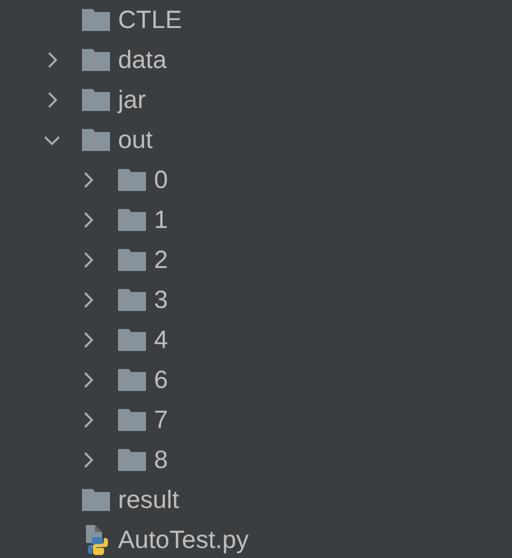 This screenshot has height=558, width=512. Describe the element at coordinates (161, 300) in the screenshot. I see `folder-name: 3` at that location.